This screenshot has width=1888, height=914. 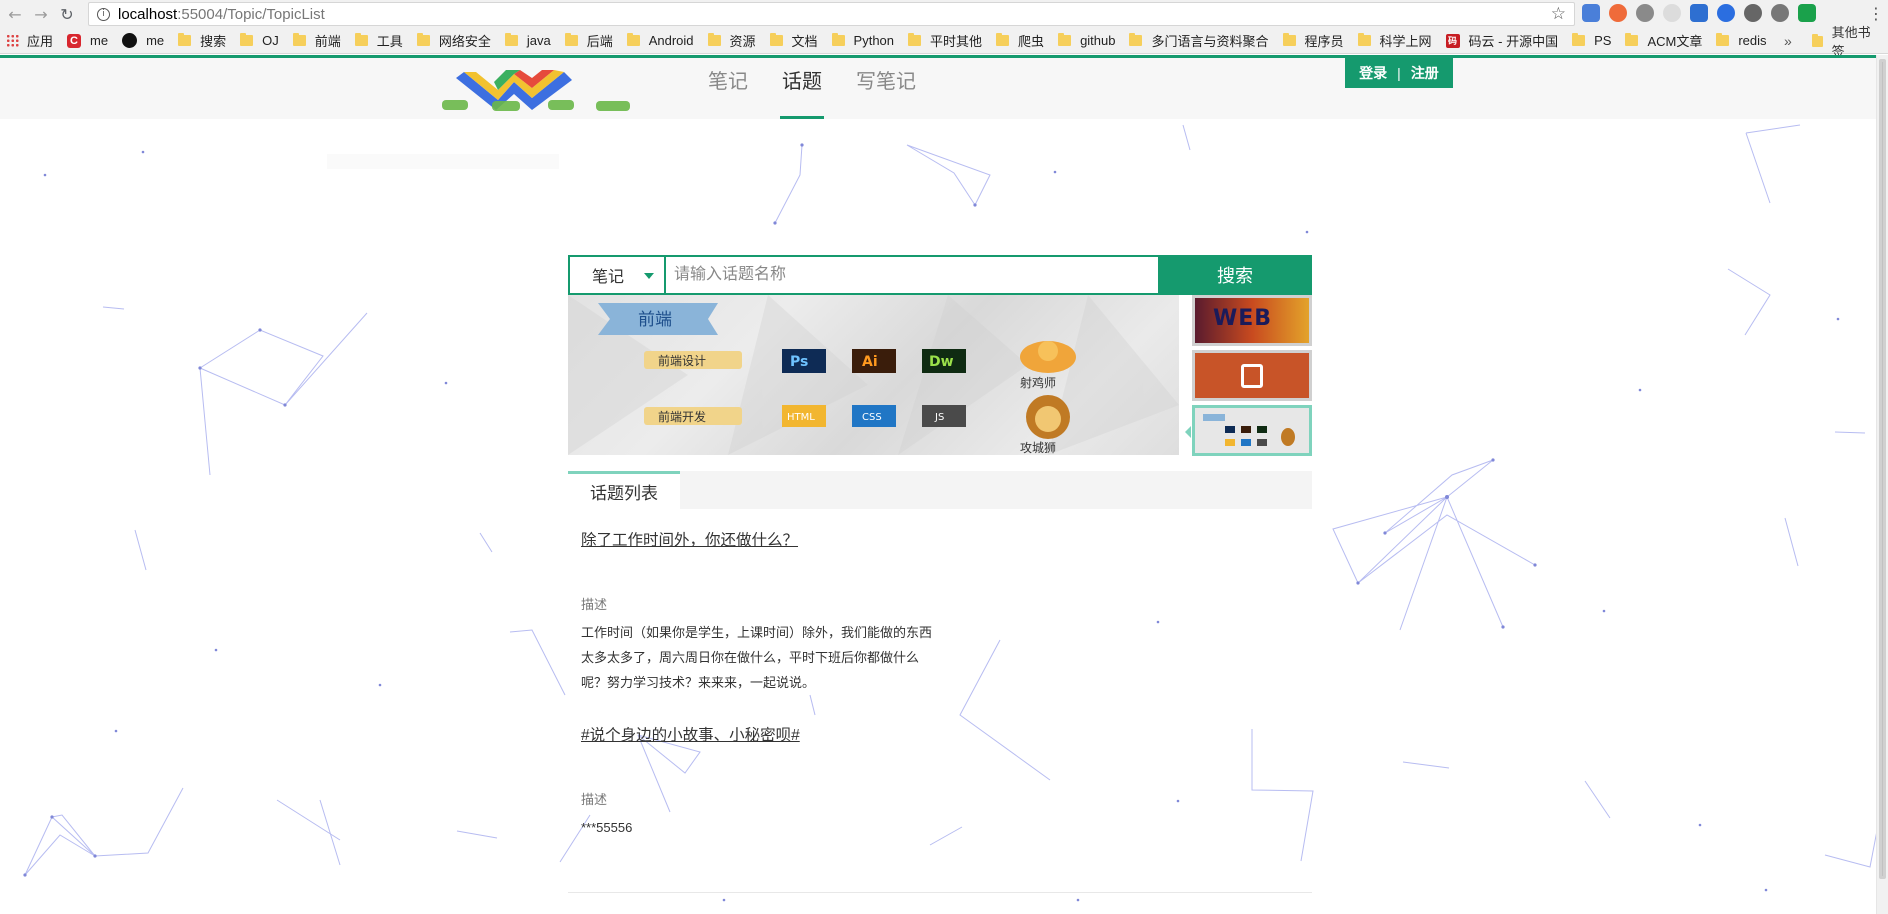 I want to click on reload-icon: ↻, so click(x=67, y=14).